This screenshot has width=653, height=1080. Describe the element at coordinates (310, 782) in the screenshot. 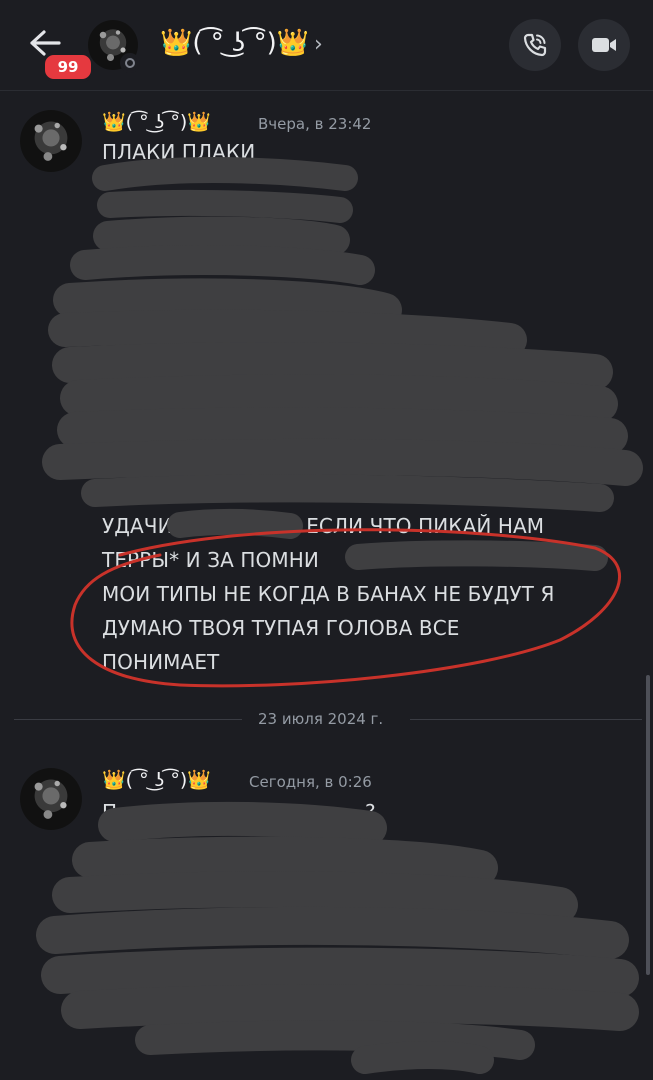

I see `message-timestamp: Сегодня, в 0:26` at that location.